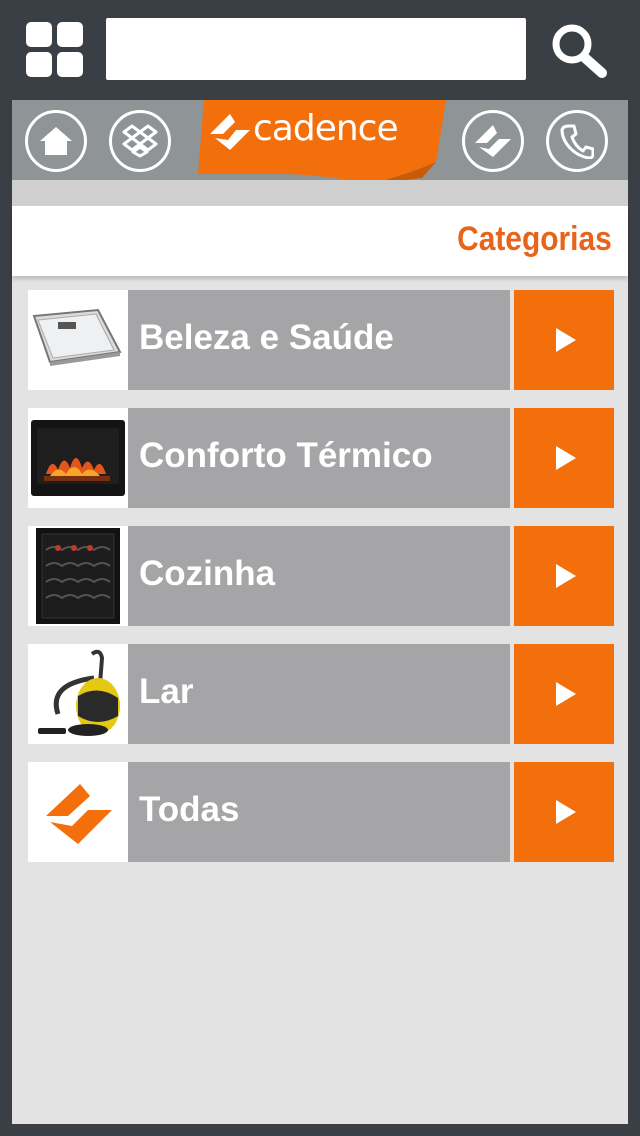 Image resolution: width=640 pixels, height=1136 pixels. What do you see at coordinates (189, 809) in the screenshot?
I see `category-label: Todas` at bounding box center [189, 809].